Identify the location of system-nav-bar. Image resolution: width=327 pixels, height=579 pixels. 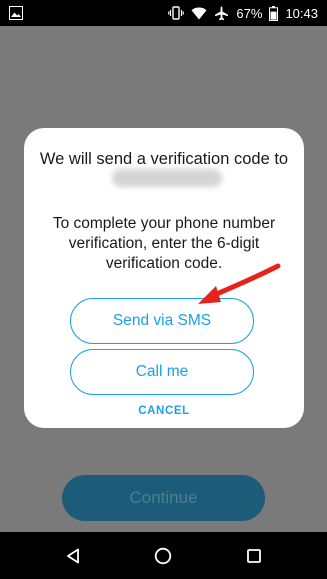
(163, 555).